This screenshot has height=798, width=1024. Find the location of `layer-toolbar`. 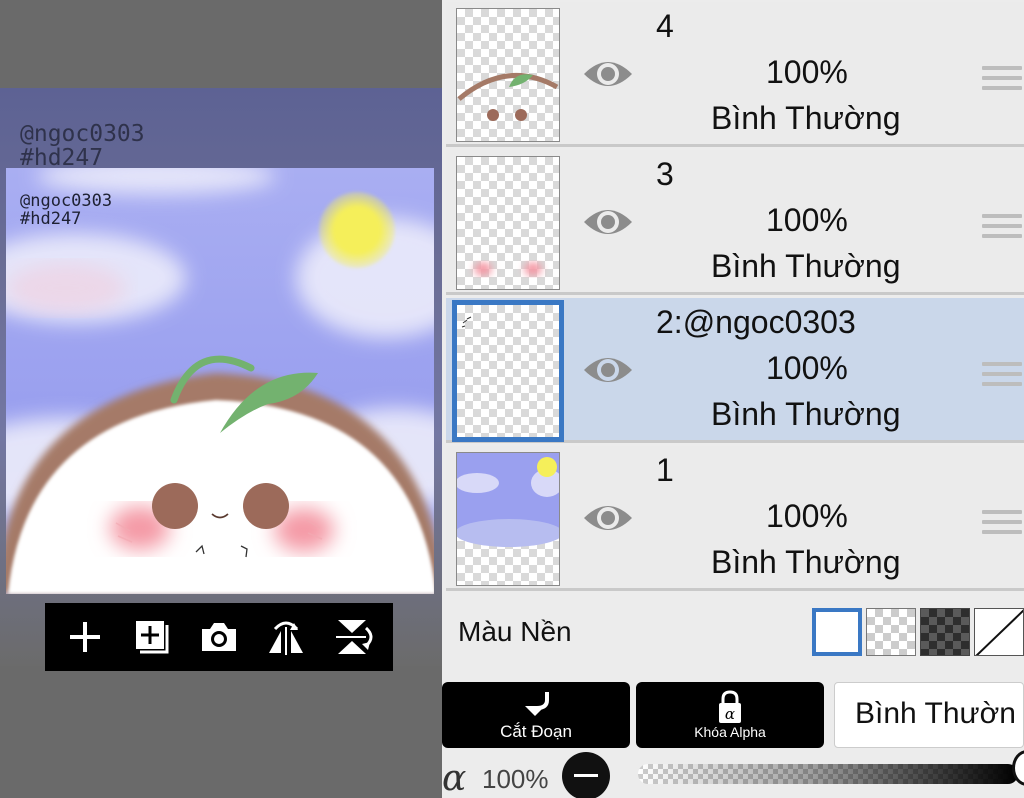

layer-toolbar is located at coordinates (219, 637).